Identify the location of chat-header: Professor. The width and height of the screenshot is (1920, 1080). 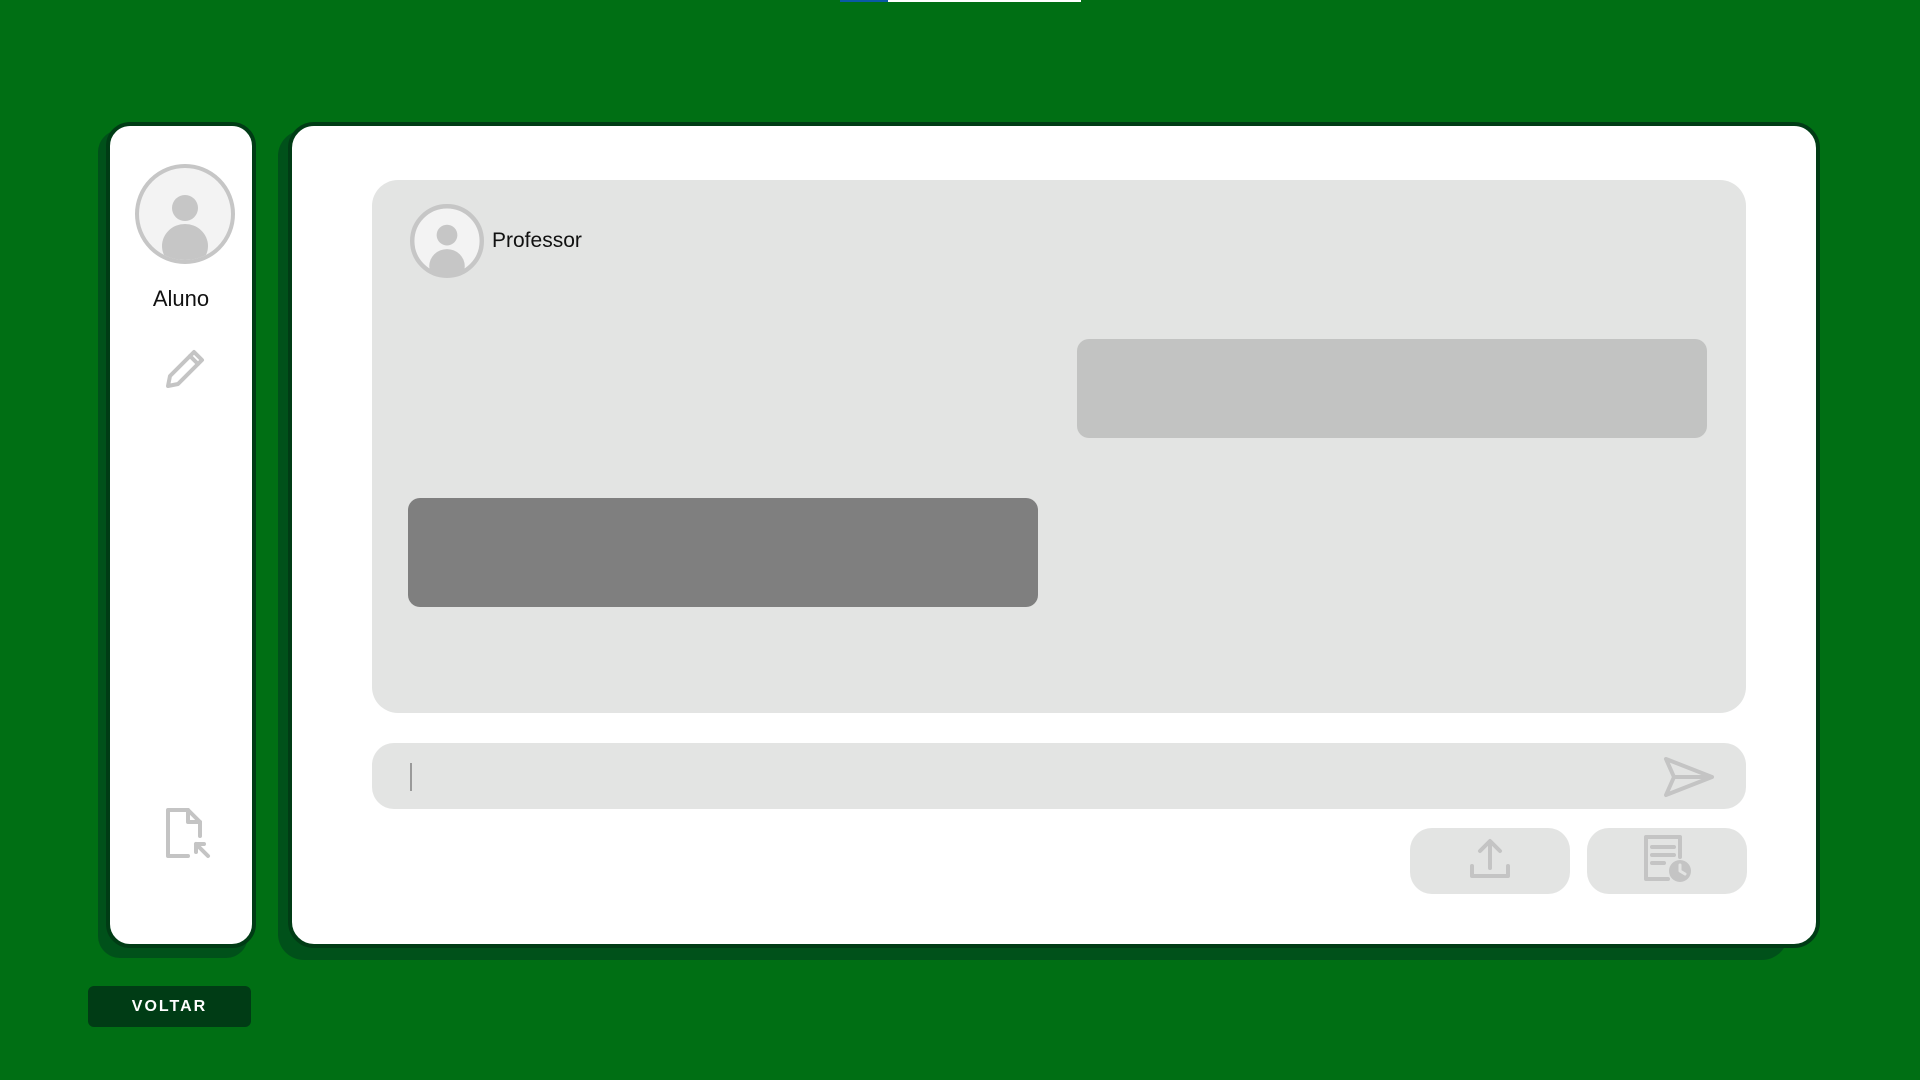
(496, 241).